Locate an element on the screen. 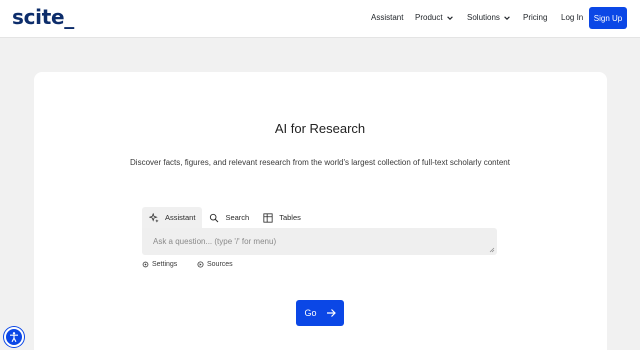 Image resolution: width=640 pixels, height=350 pixels. sign-up-label: Sign Up is located at coordinates (608, 18).